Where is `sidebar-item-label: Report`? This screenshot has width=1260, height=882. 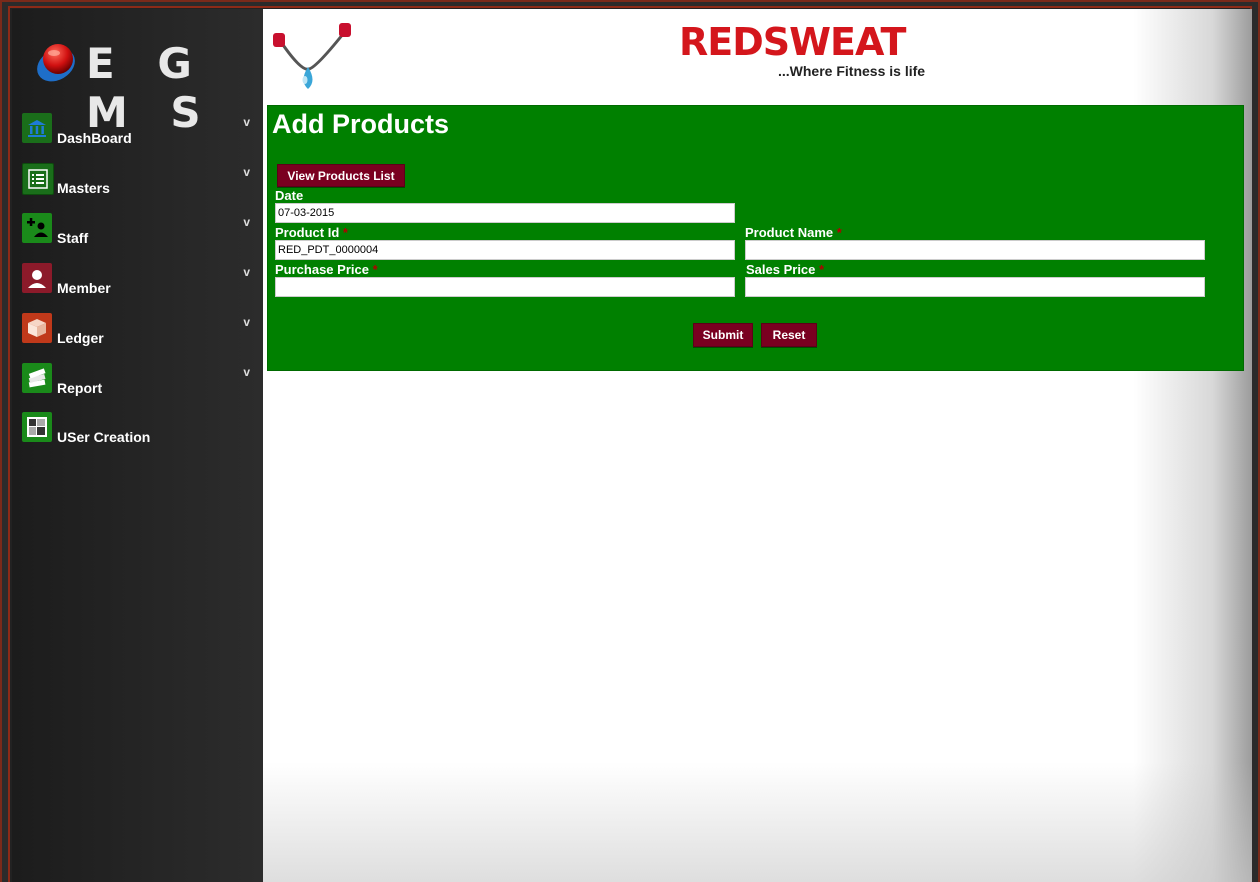
sidebar-item-label: Report is located at coordinates (80, 388).